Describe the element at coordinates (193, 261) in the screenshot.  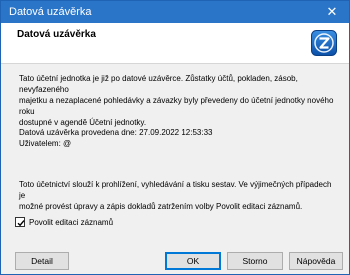
I see `ok-button: OK` at that location.